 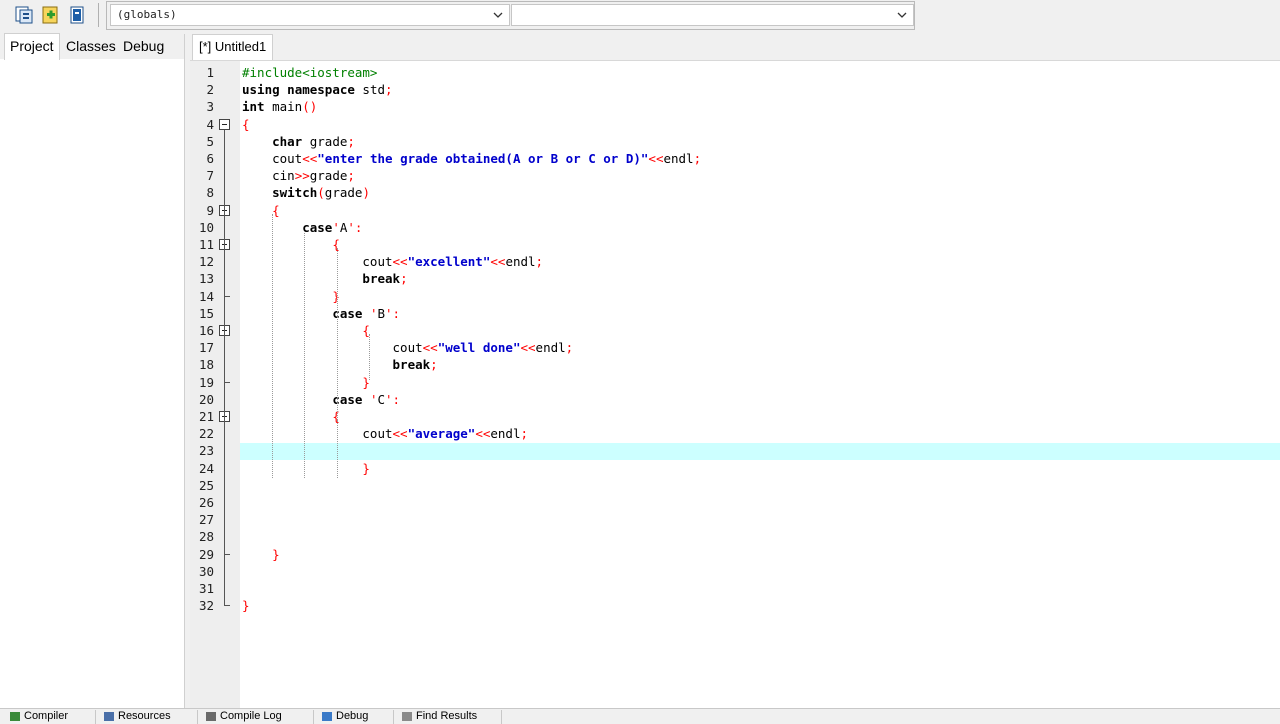 I want to click on code-line: cout<<"well done"<<endl;, so click(x=408, y=347).